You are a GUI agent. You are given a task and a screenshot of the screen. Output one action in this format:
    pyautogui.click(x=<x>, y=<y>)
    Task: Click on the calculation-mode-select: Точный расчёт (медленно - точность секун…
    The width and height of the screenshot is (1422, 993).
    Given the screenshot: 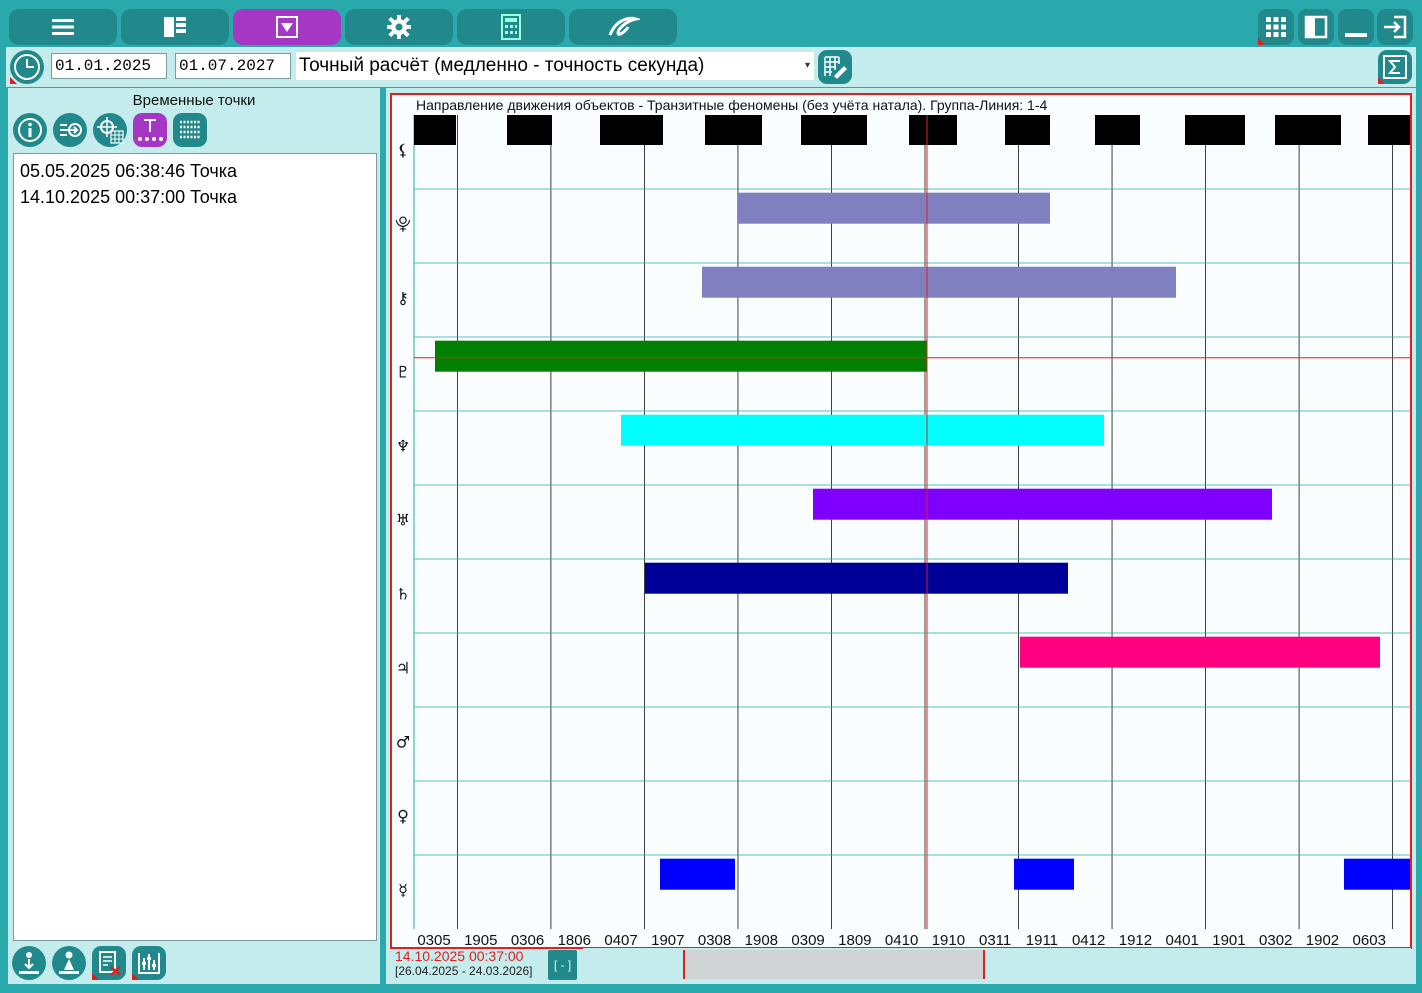 What is the action you would take?
    pyautogui.click(x=555, y=66)
    